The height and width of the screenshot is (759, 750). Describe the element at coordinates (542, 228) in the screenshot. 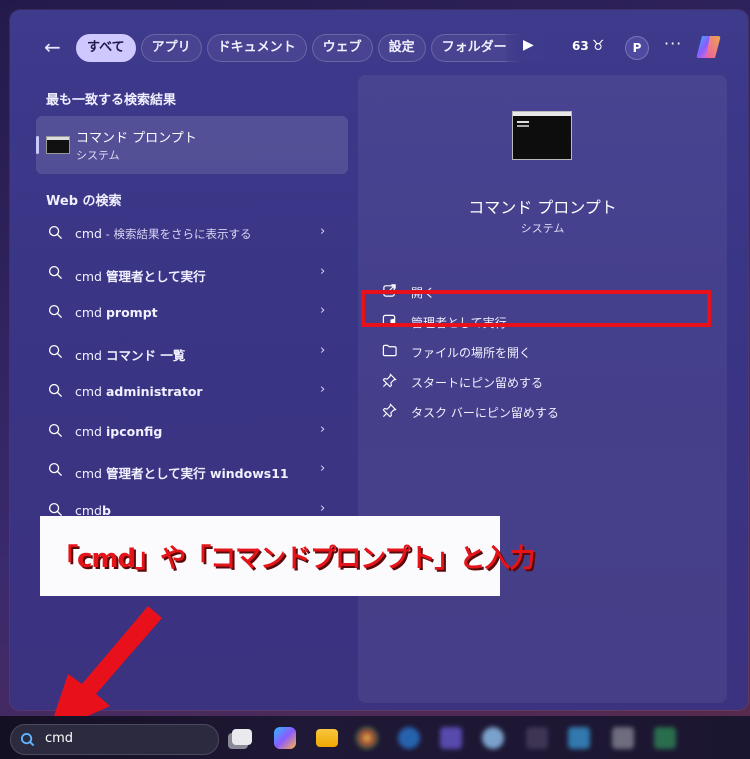

I see `detail-subtitle: システム` at that location.